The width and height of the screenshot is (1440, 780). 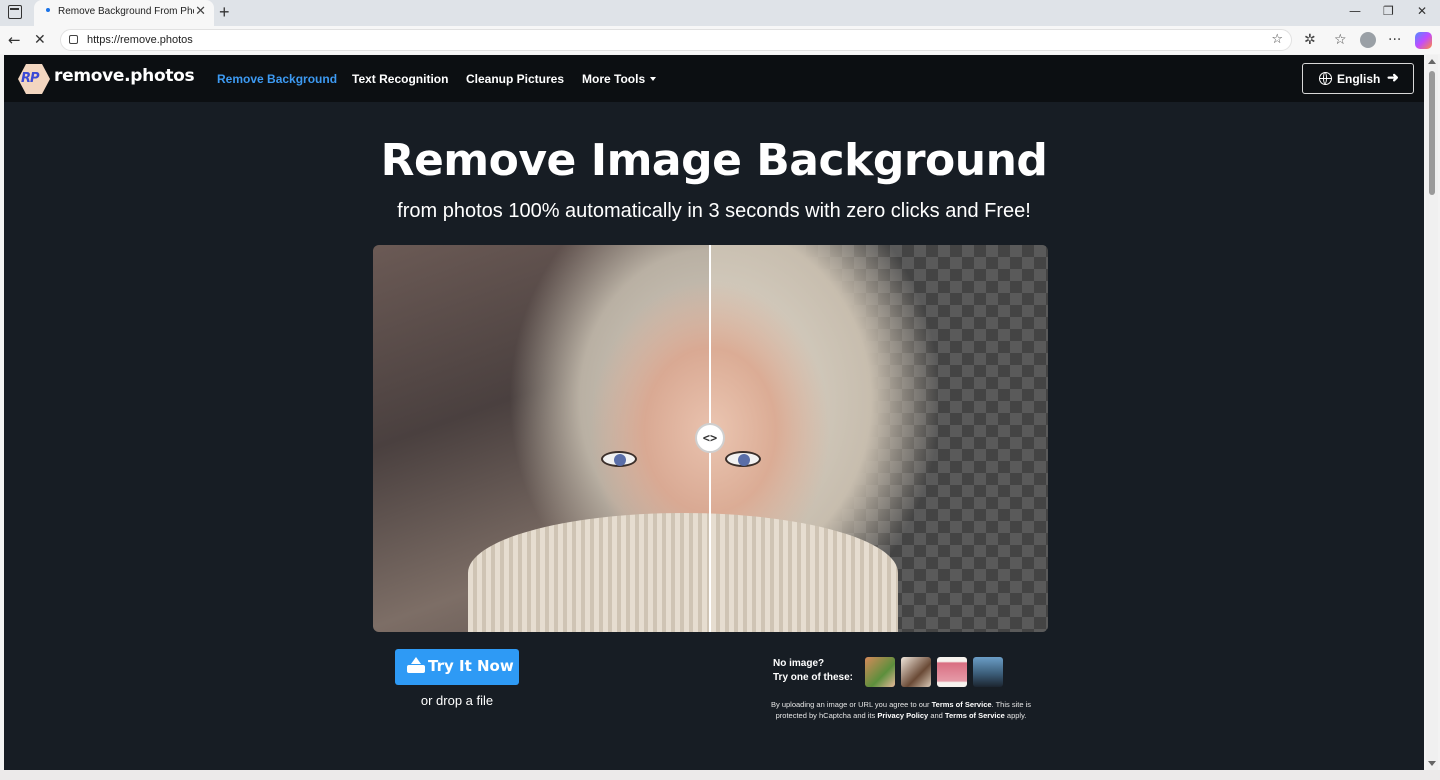 What do you see at coordinates (34, 79) in the screenshot?
I see `logo-icon: RP` at bounding box center [34, 79].